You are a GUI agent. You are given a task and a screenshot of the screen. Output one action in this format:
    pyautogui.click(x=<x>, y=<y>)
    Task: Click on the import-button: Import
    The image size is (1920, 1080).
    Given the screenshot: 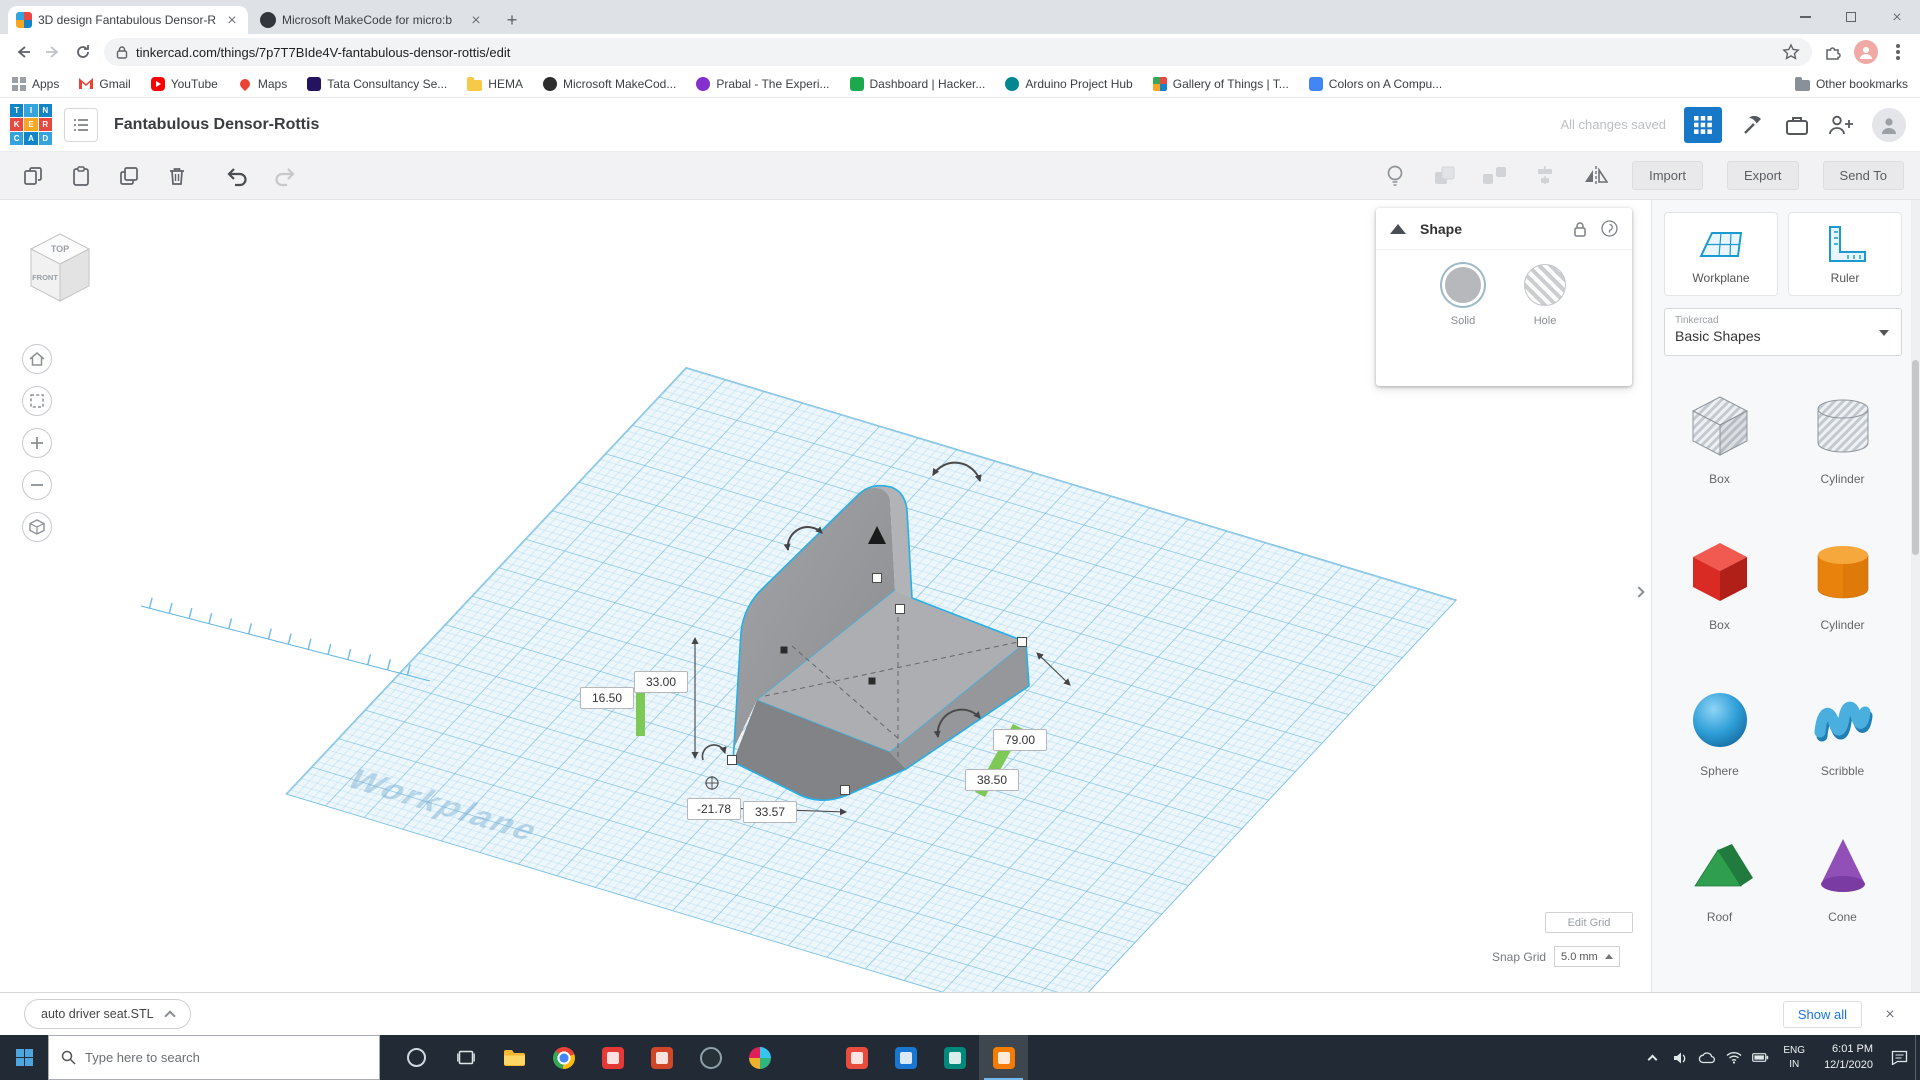 What is the action you would take?
    pyautogui.click(x=1667, y=175)
    